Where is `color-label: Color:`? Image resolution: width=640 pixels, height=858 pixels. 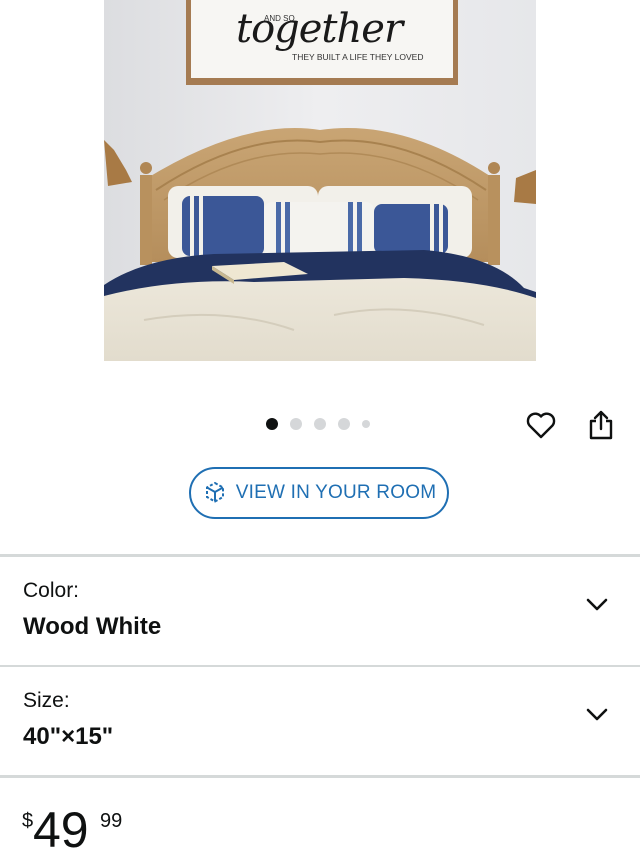
color-label: Color: is located at coordinates (51, 590).